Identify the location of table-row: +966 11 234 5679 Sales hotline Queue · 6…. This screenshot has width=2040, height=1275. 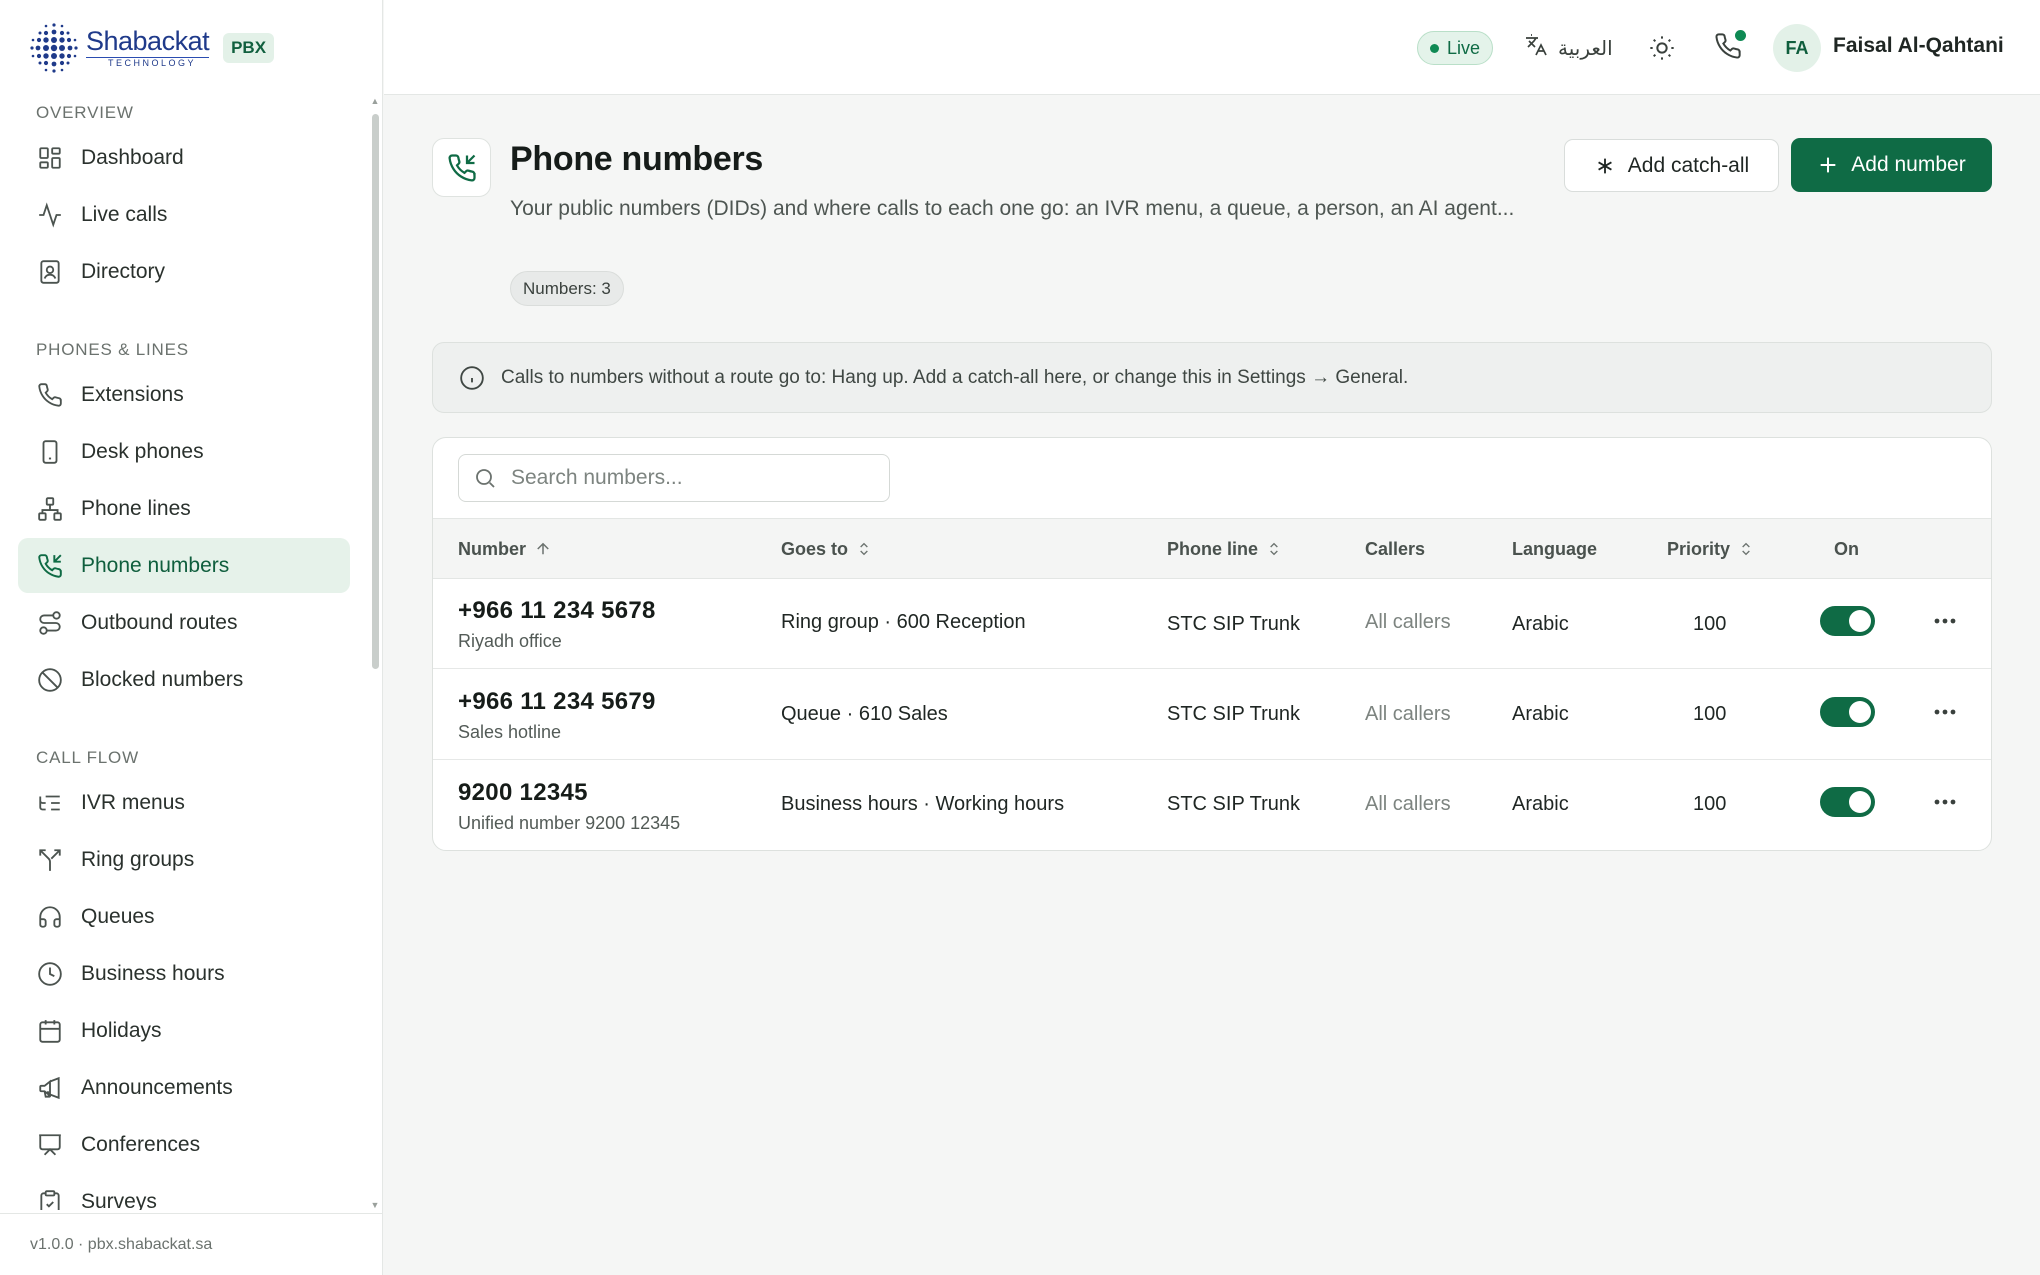
(1212, 715).